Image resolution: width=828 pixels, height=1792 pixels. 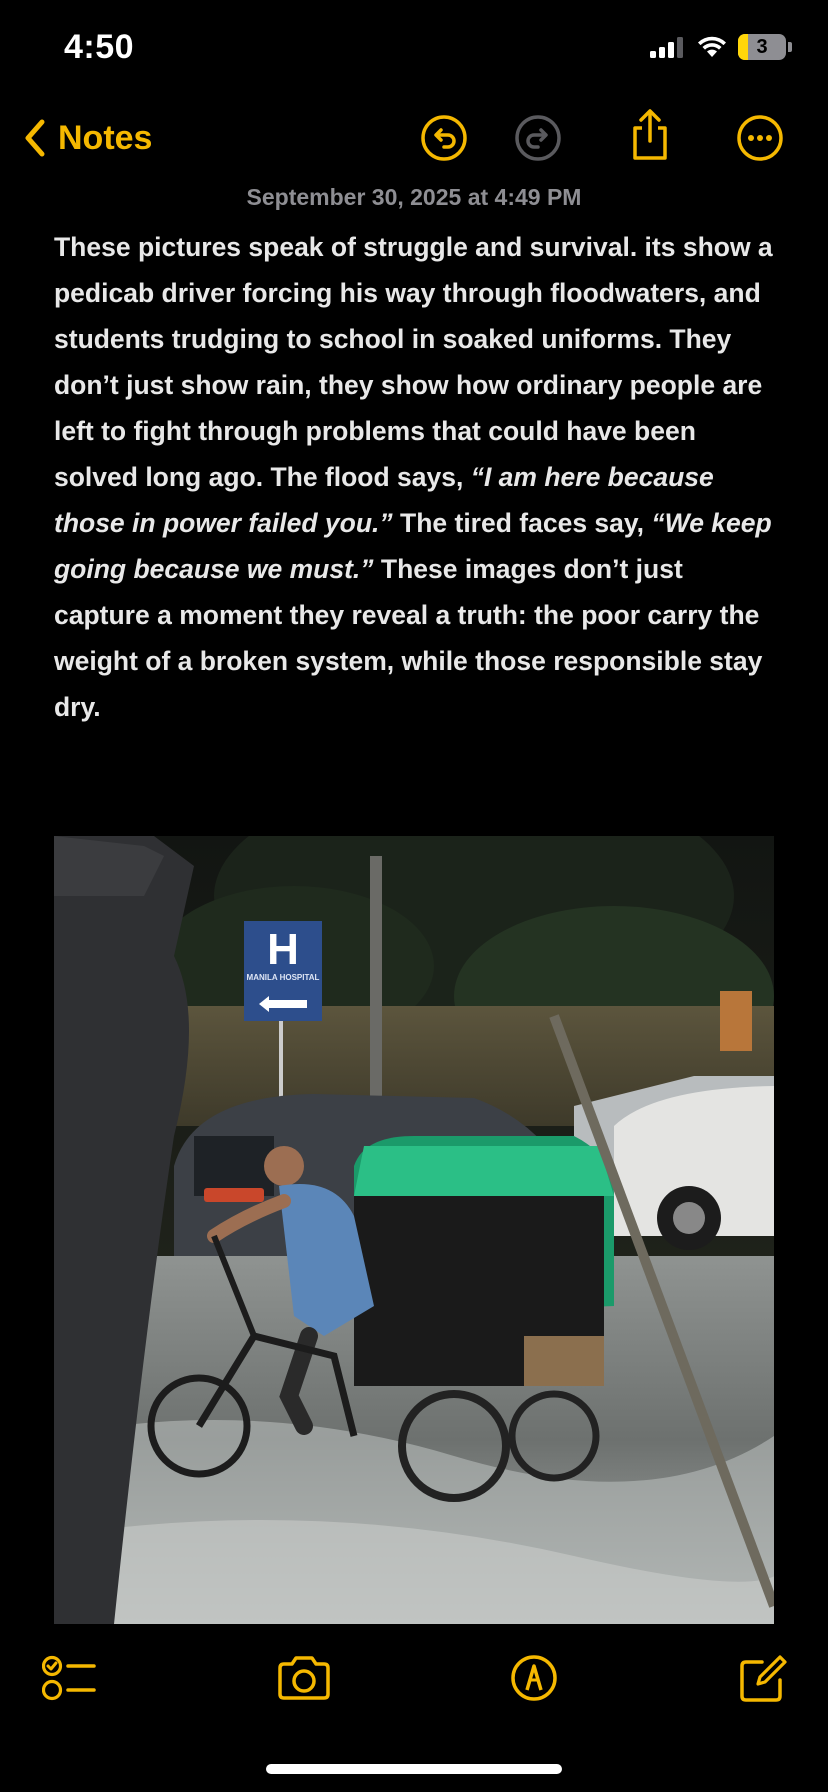 What do you see at coordinates (763, 1679) in the screenshot?
I see `compose-icon` at bounding box center [763, 1679].